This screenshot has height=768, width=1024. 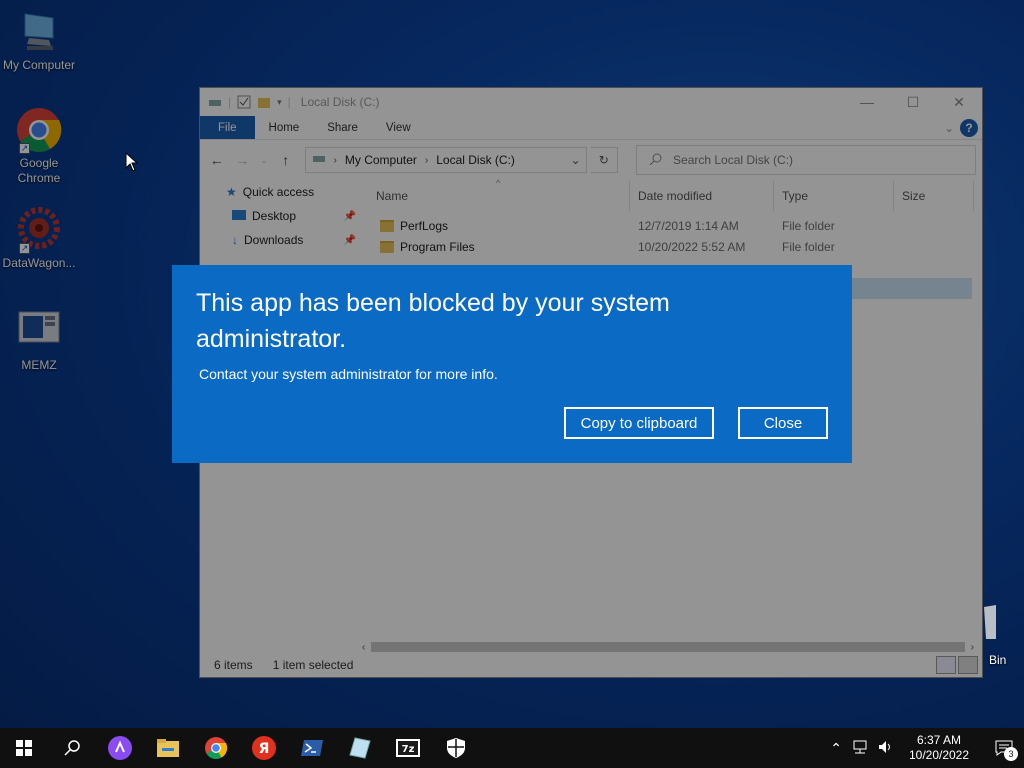 I want to click on action-center-button: 3, so click(x=1004, y=748).